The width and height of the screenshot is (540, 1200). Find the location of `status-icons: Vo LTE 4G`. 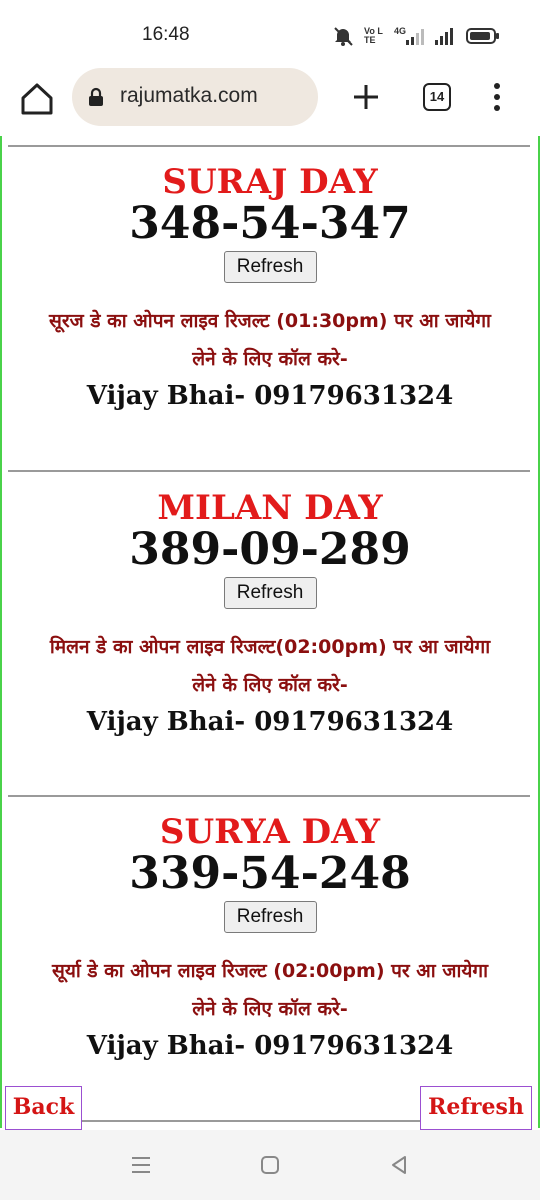

status-icons: Vo LTE 4G is located at coordinates (416, 36).